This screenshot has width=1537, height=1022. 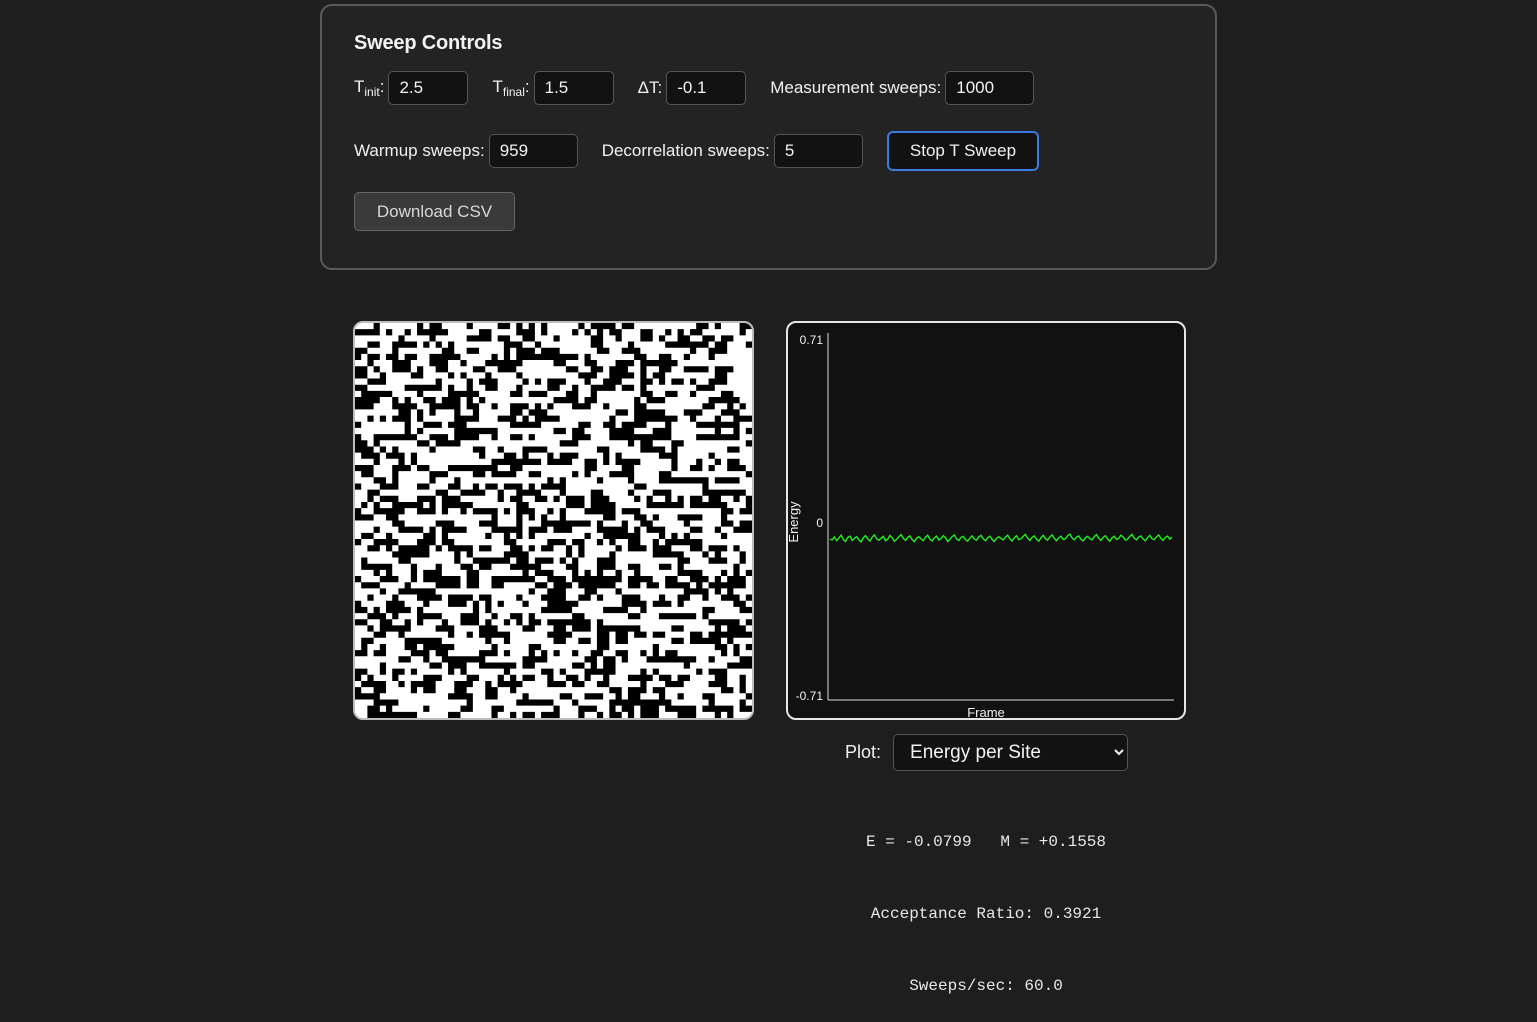 I want to click on spin-lattice, so click(x=553, y=520).